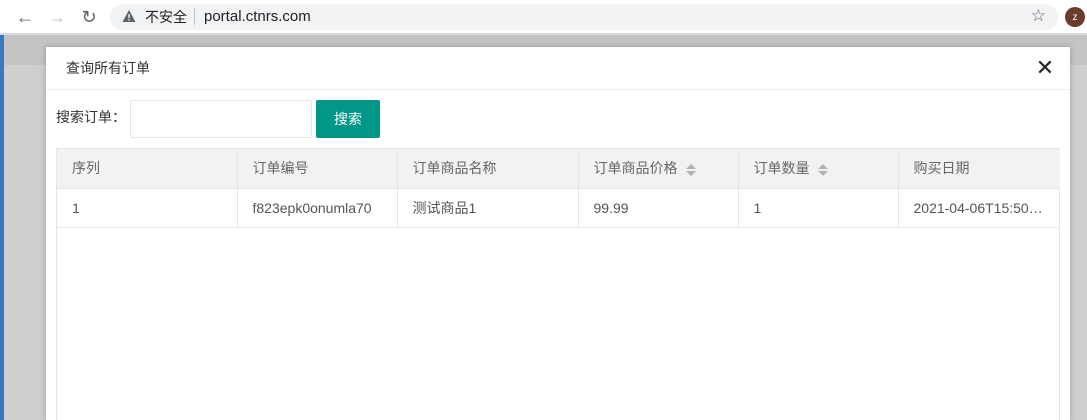 Image resolution: width=1087 pixels, height=420 pixels. I want to click on table-cell: 测试商品1, so click(488, 208).